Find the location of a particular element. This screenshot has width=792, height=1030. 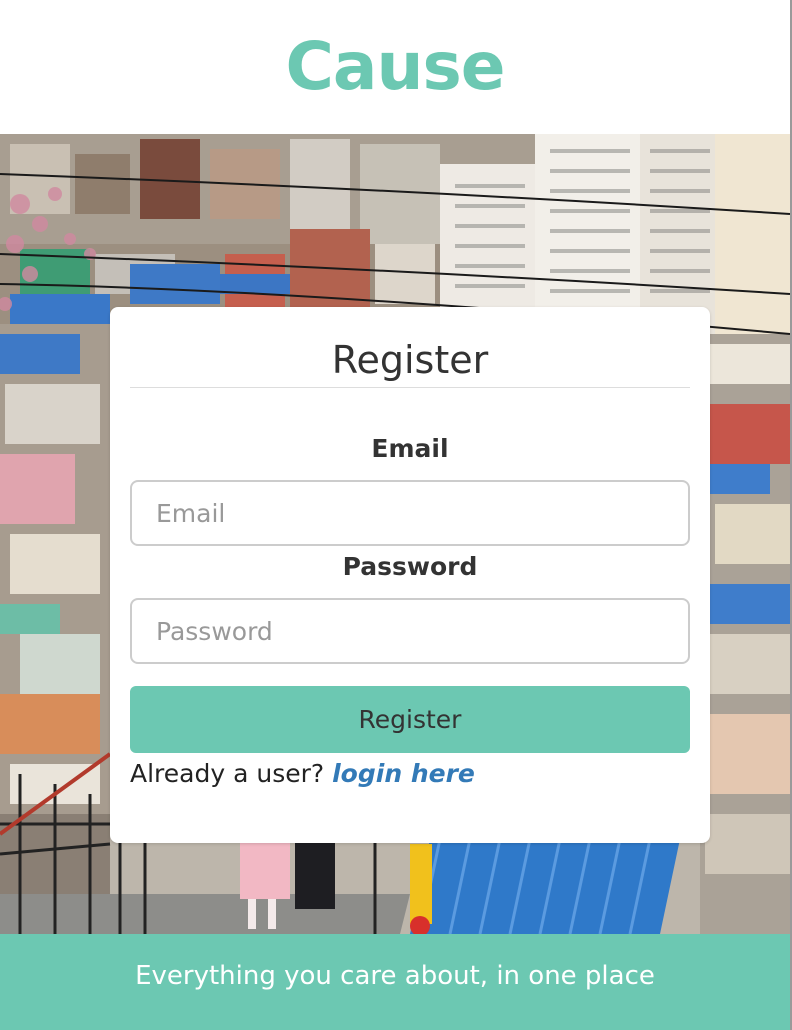

footer-tagline: Everything you care about, in one place is located at coordinates (395, 976).